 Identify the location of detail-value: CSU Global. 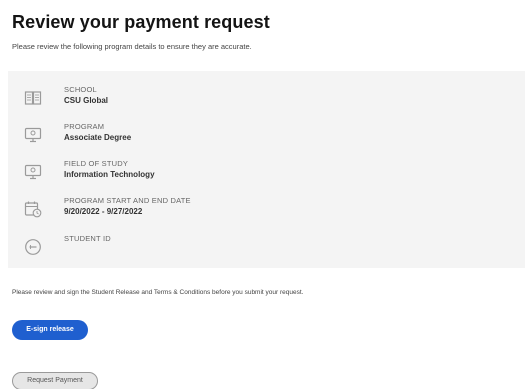
(86, 100).